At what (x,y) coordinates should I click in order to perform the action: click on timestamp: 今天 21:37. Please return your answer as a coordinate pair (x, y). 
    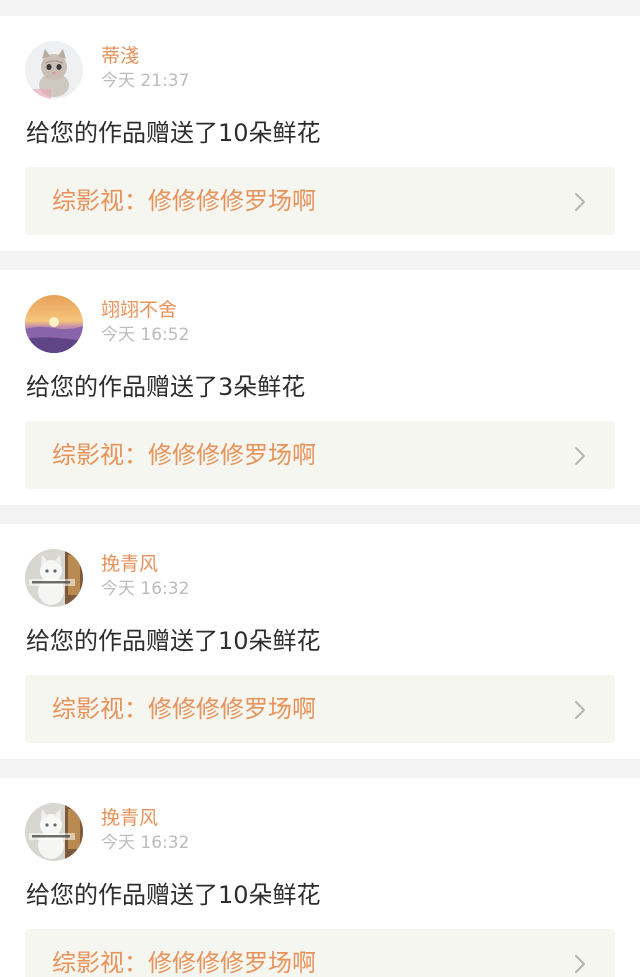
    Looking at the image, I should click on (145, 81).